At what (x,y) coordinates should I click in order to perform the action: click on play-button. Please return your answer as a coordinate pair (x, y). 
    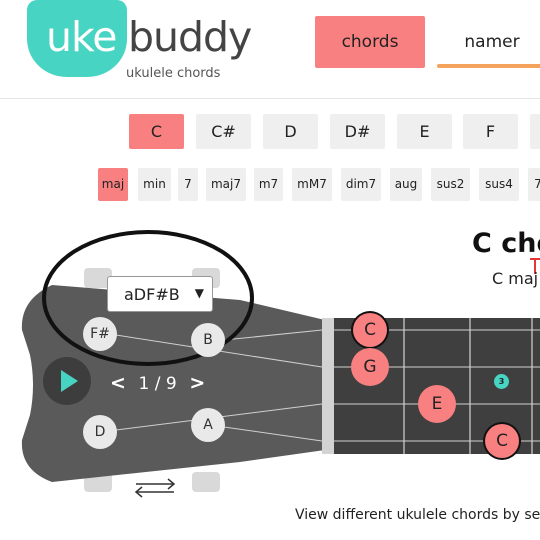
    Looking at the image, I should click on (67, 381).